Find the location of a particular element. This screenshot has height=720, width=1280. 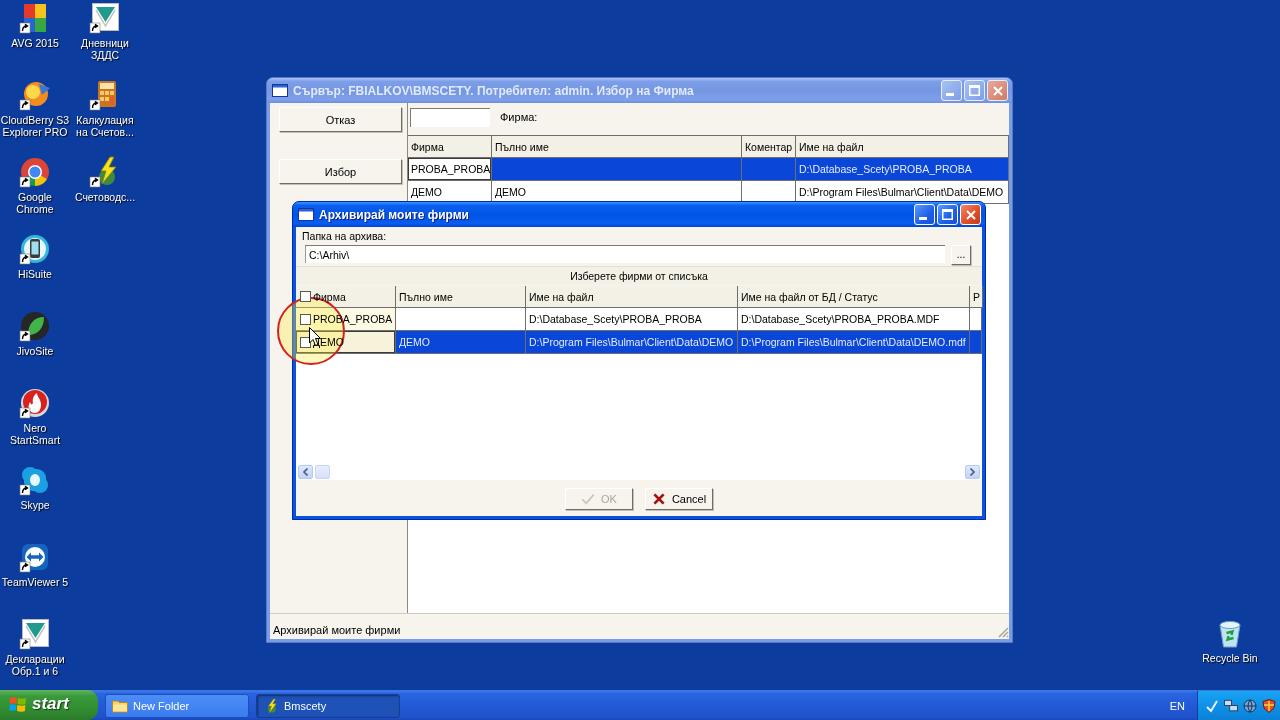

field-label: Папка на архива: is located at coordinates (344, 236).